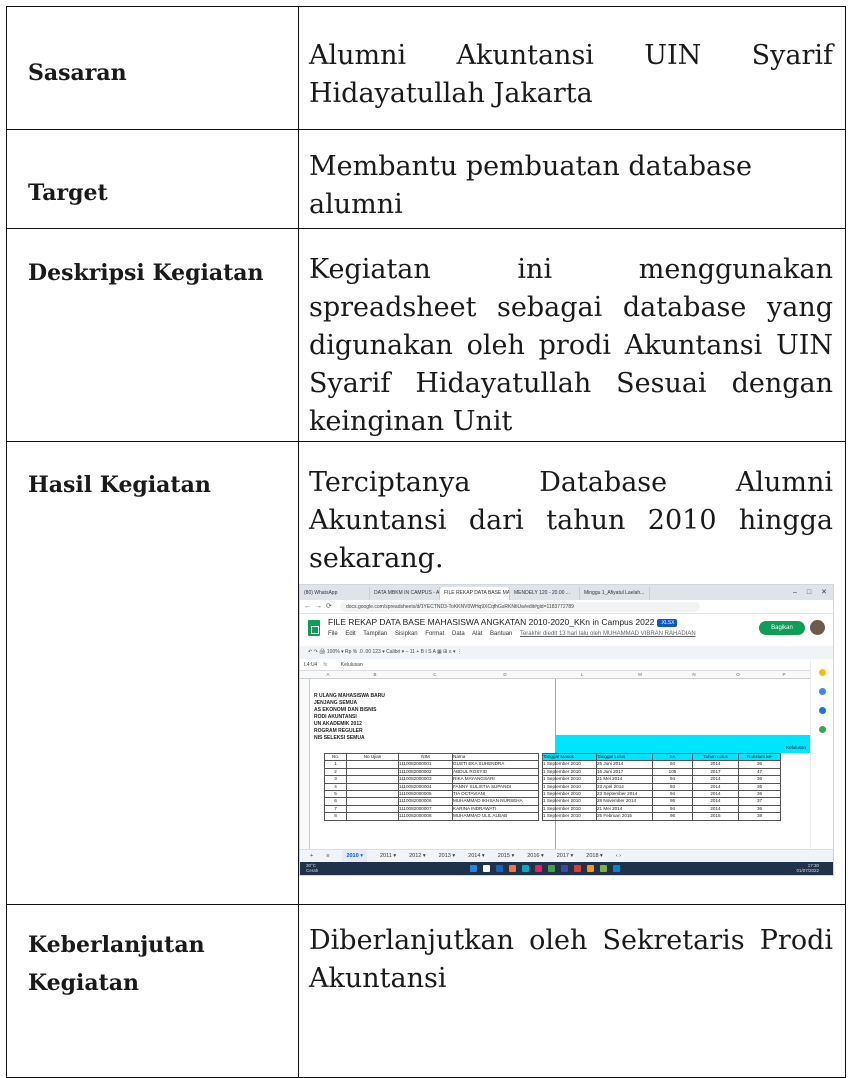  I want to click on table-cell: FANNY SULISTIA SUPANDI, so click(495, 787).